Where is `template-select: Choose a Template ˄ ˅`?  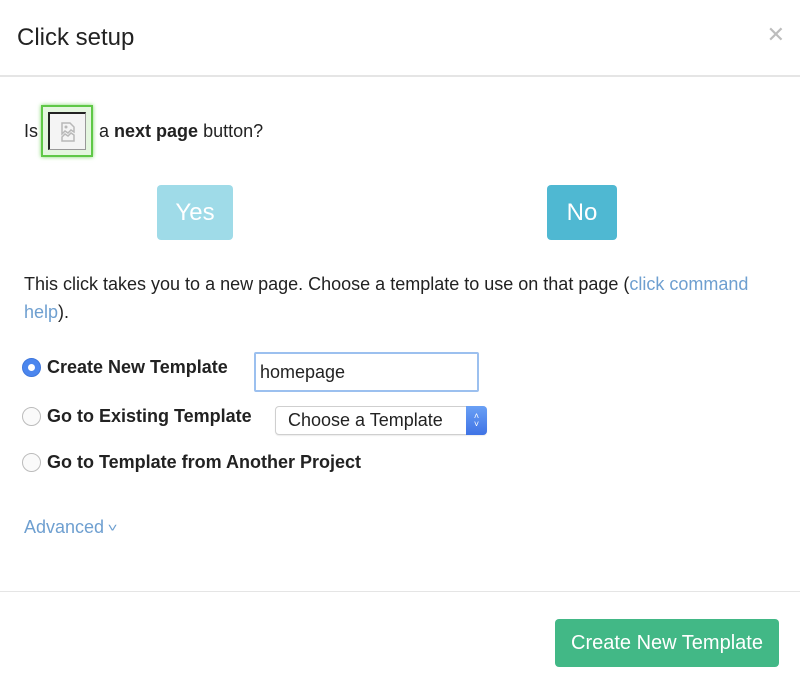
template-select: Choose a Template ˄ ˅ is located at coordinates (381, 420).